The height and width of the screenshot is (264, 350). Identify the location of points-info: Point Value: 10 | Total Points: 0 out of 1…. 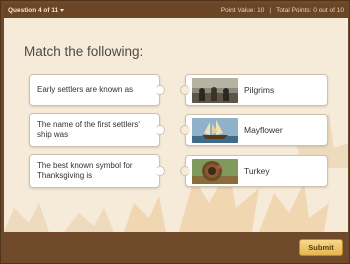
(282, 10).